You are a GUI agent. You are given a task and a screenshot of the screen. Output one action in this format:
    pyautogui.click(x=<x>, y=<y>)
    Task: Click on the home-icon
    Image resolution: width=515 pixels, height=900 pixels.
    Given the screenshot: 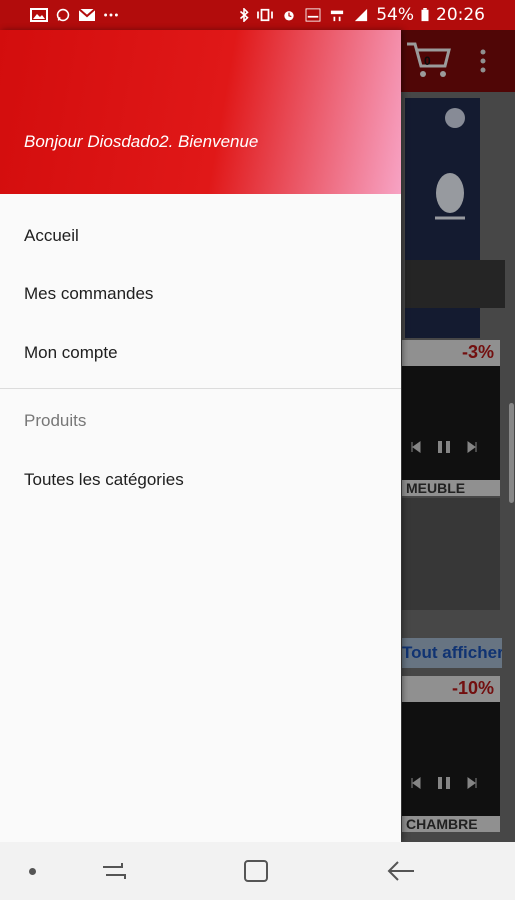 What is the action you would take?
    pyautogui.click(x=256, y=871)
    